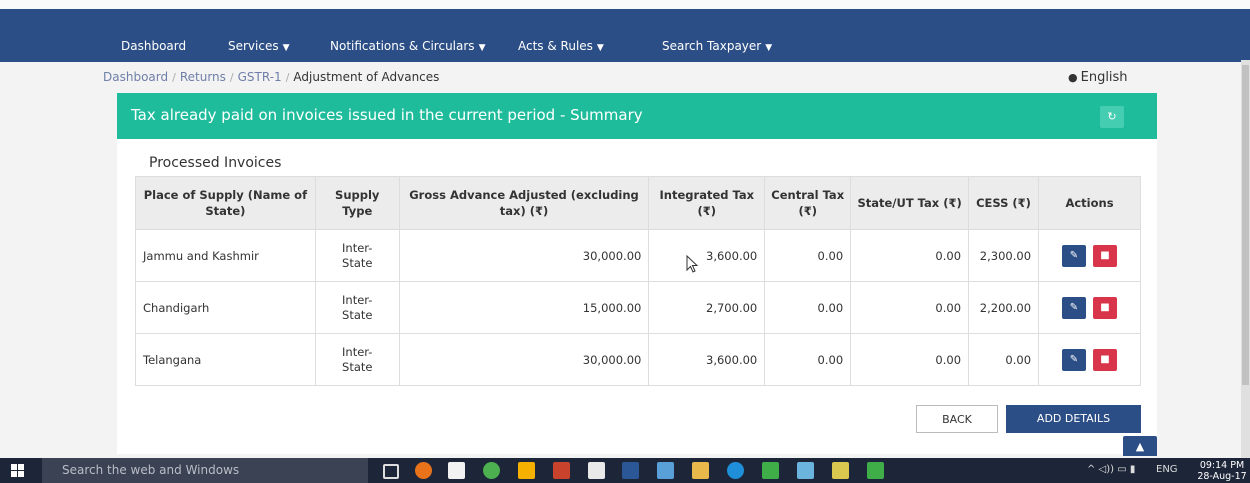 Image resolution: width=1250 pixels, height=483 pixels. What do you see at coordinates (366, 77) in the screenshot?
I see `breadcrumb-current: Adjustment of Advances` at bounding box center [366, 77].